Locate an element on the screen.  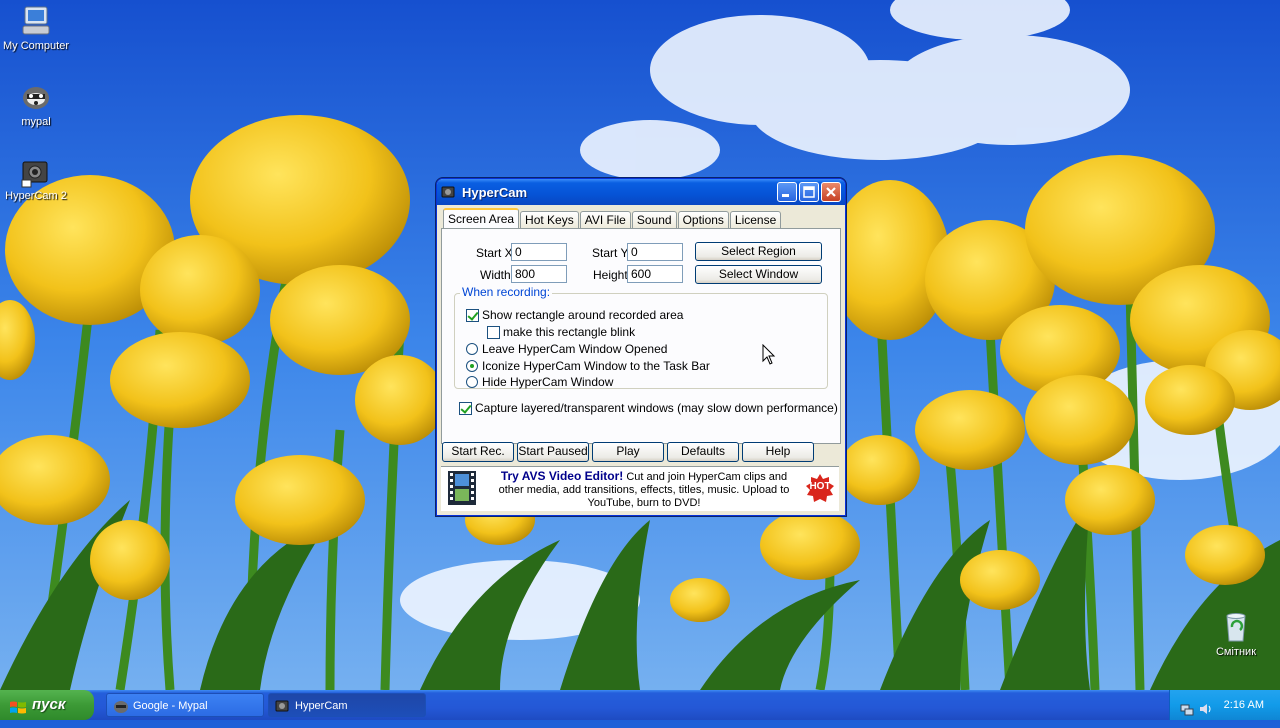
start-label: пуск is located at coordinates (49, 704).